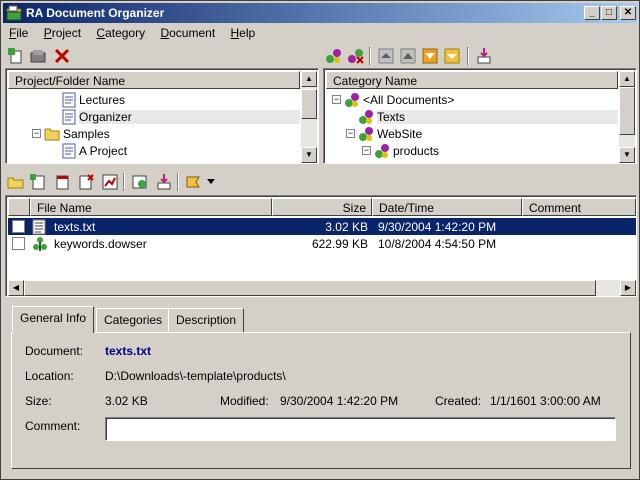 This screenshot has width=640, height=480. What do you see at coordinates (155, 150) in the screenshot?
I see `tree-item-a-project: A Project` at bounding box center [155, 150].